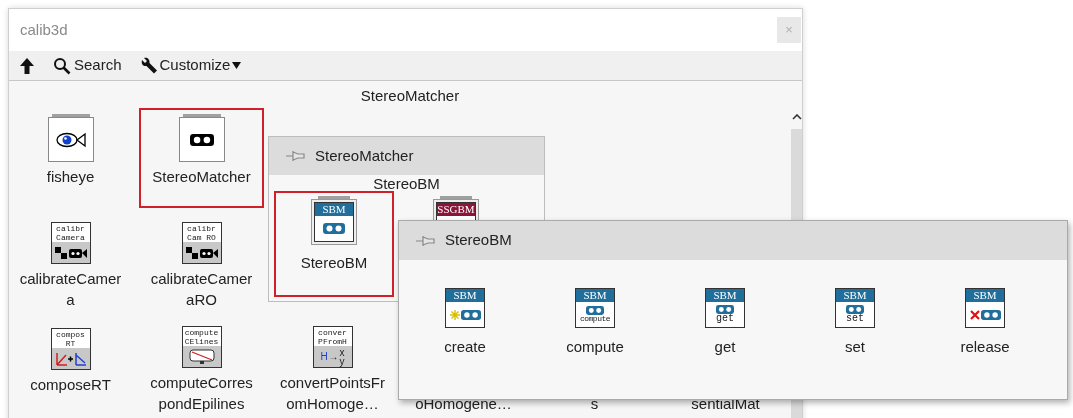 The image size is (1073, 418). Describe the element at coordinates (594, 404) in the screenshot. I see `item-label: s` at that location.